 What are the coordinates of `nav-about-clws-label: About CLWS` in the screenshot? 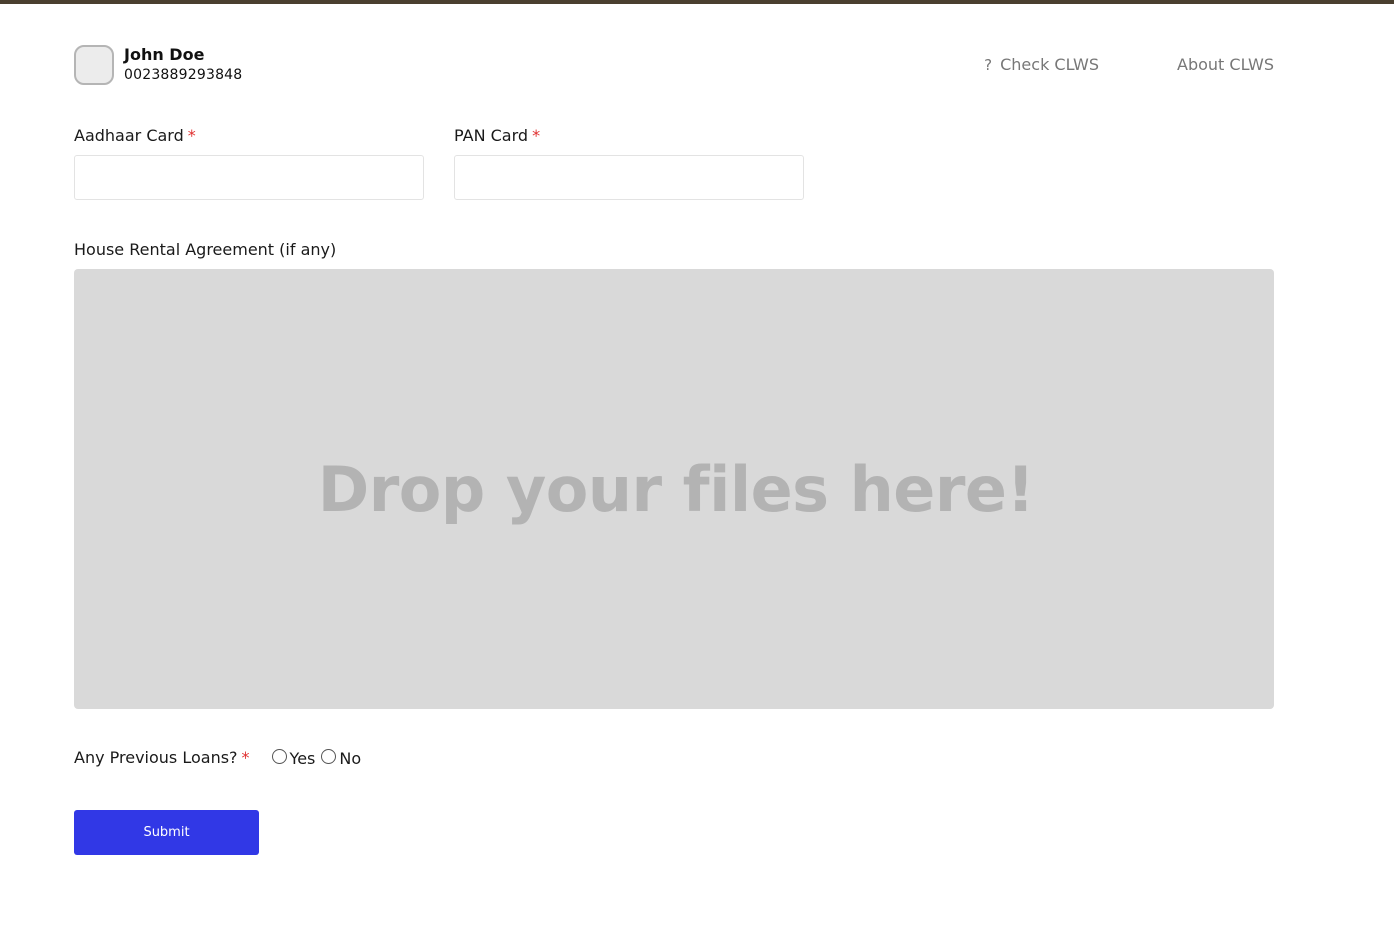 It's located at (1225, 64).